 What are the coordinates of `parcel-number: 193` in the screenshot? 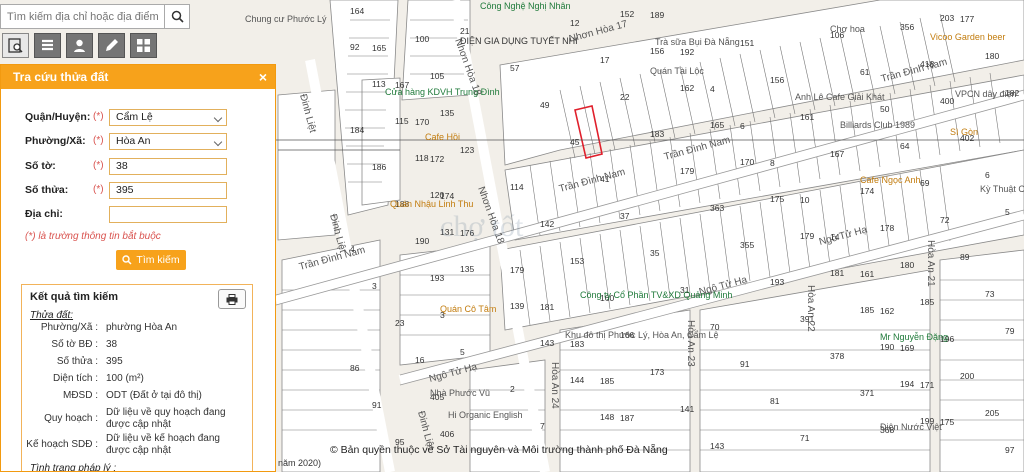 It's located at (437, 278).